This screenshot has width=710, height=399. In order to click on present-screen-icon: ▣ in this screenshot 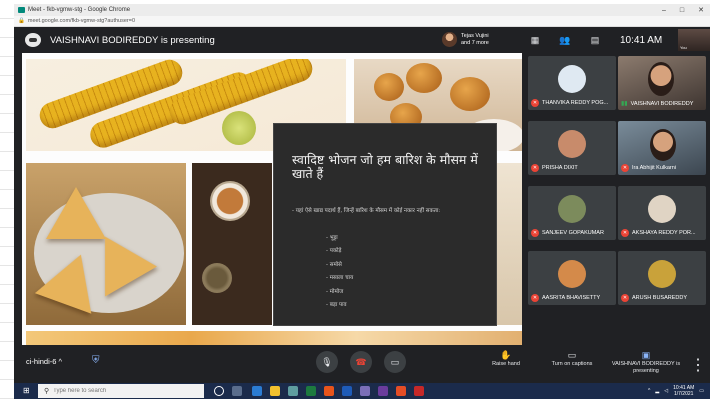, I will do `click(646, 355)`.